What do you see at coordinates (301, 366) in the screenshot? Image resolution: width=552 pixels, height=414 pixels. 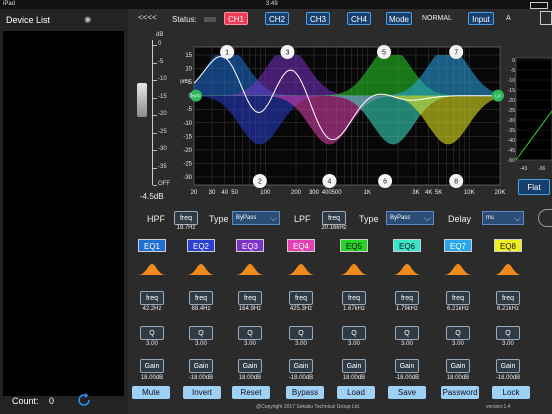 I see `eq-gain-button-4: Gain` at bounding box center [301, 366].